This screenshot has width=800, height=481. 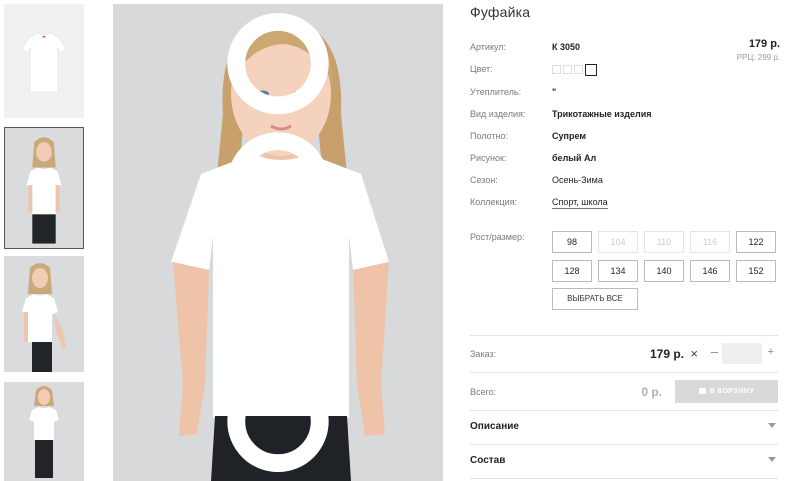 I want to click on spec-value: белый Ал, so click(x=574, y=158).